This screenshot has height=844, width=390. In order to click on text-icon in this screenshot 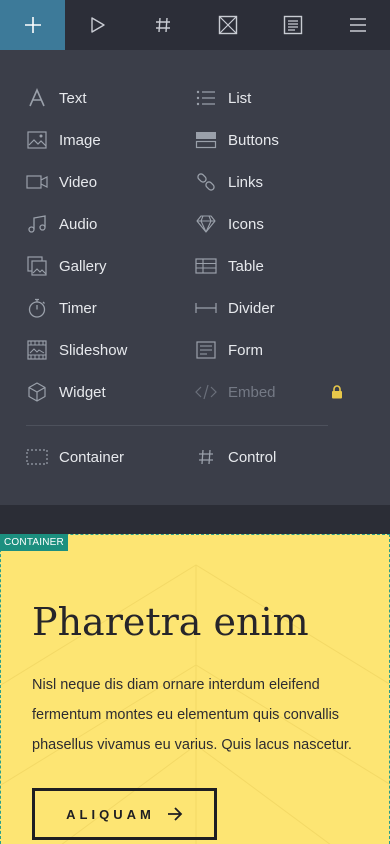, I will do `click(37, 98)`.